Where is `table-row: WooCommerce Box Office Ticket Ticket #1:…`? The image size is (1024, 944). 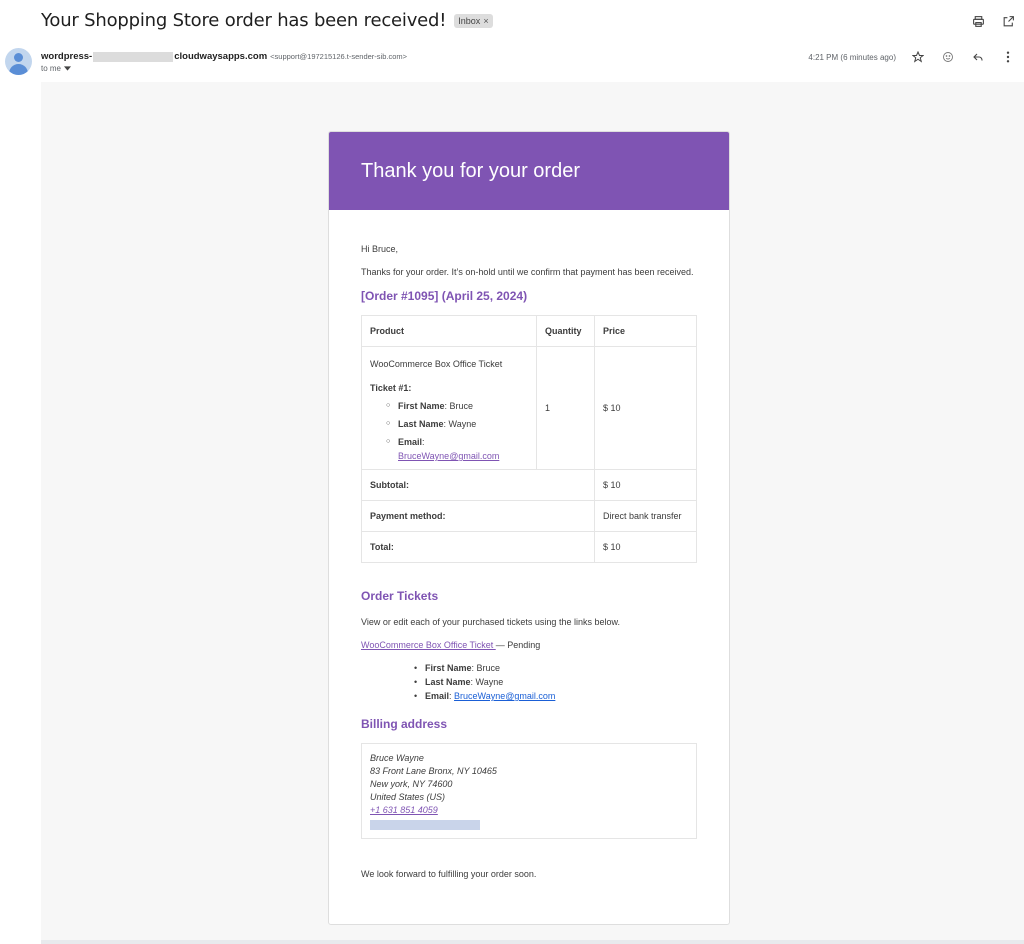 table-row: WooCommerce Box Office Ticket Ticket #1:… is located at coordinates (529, 408).